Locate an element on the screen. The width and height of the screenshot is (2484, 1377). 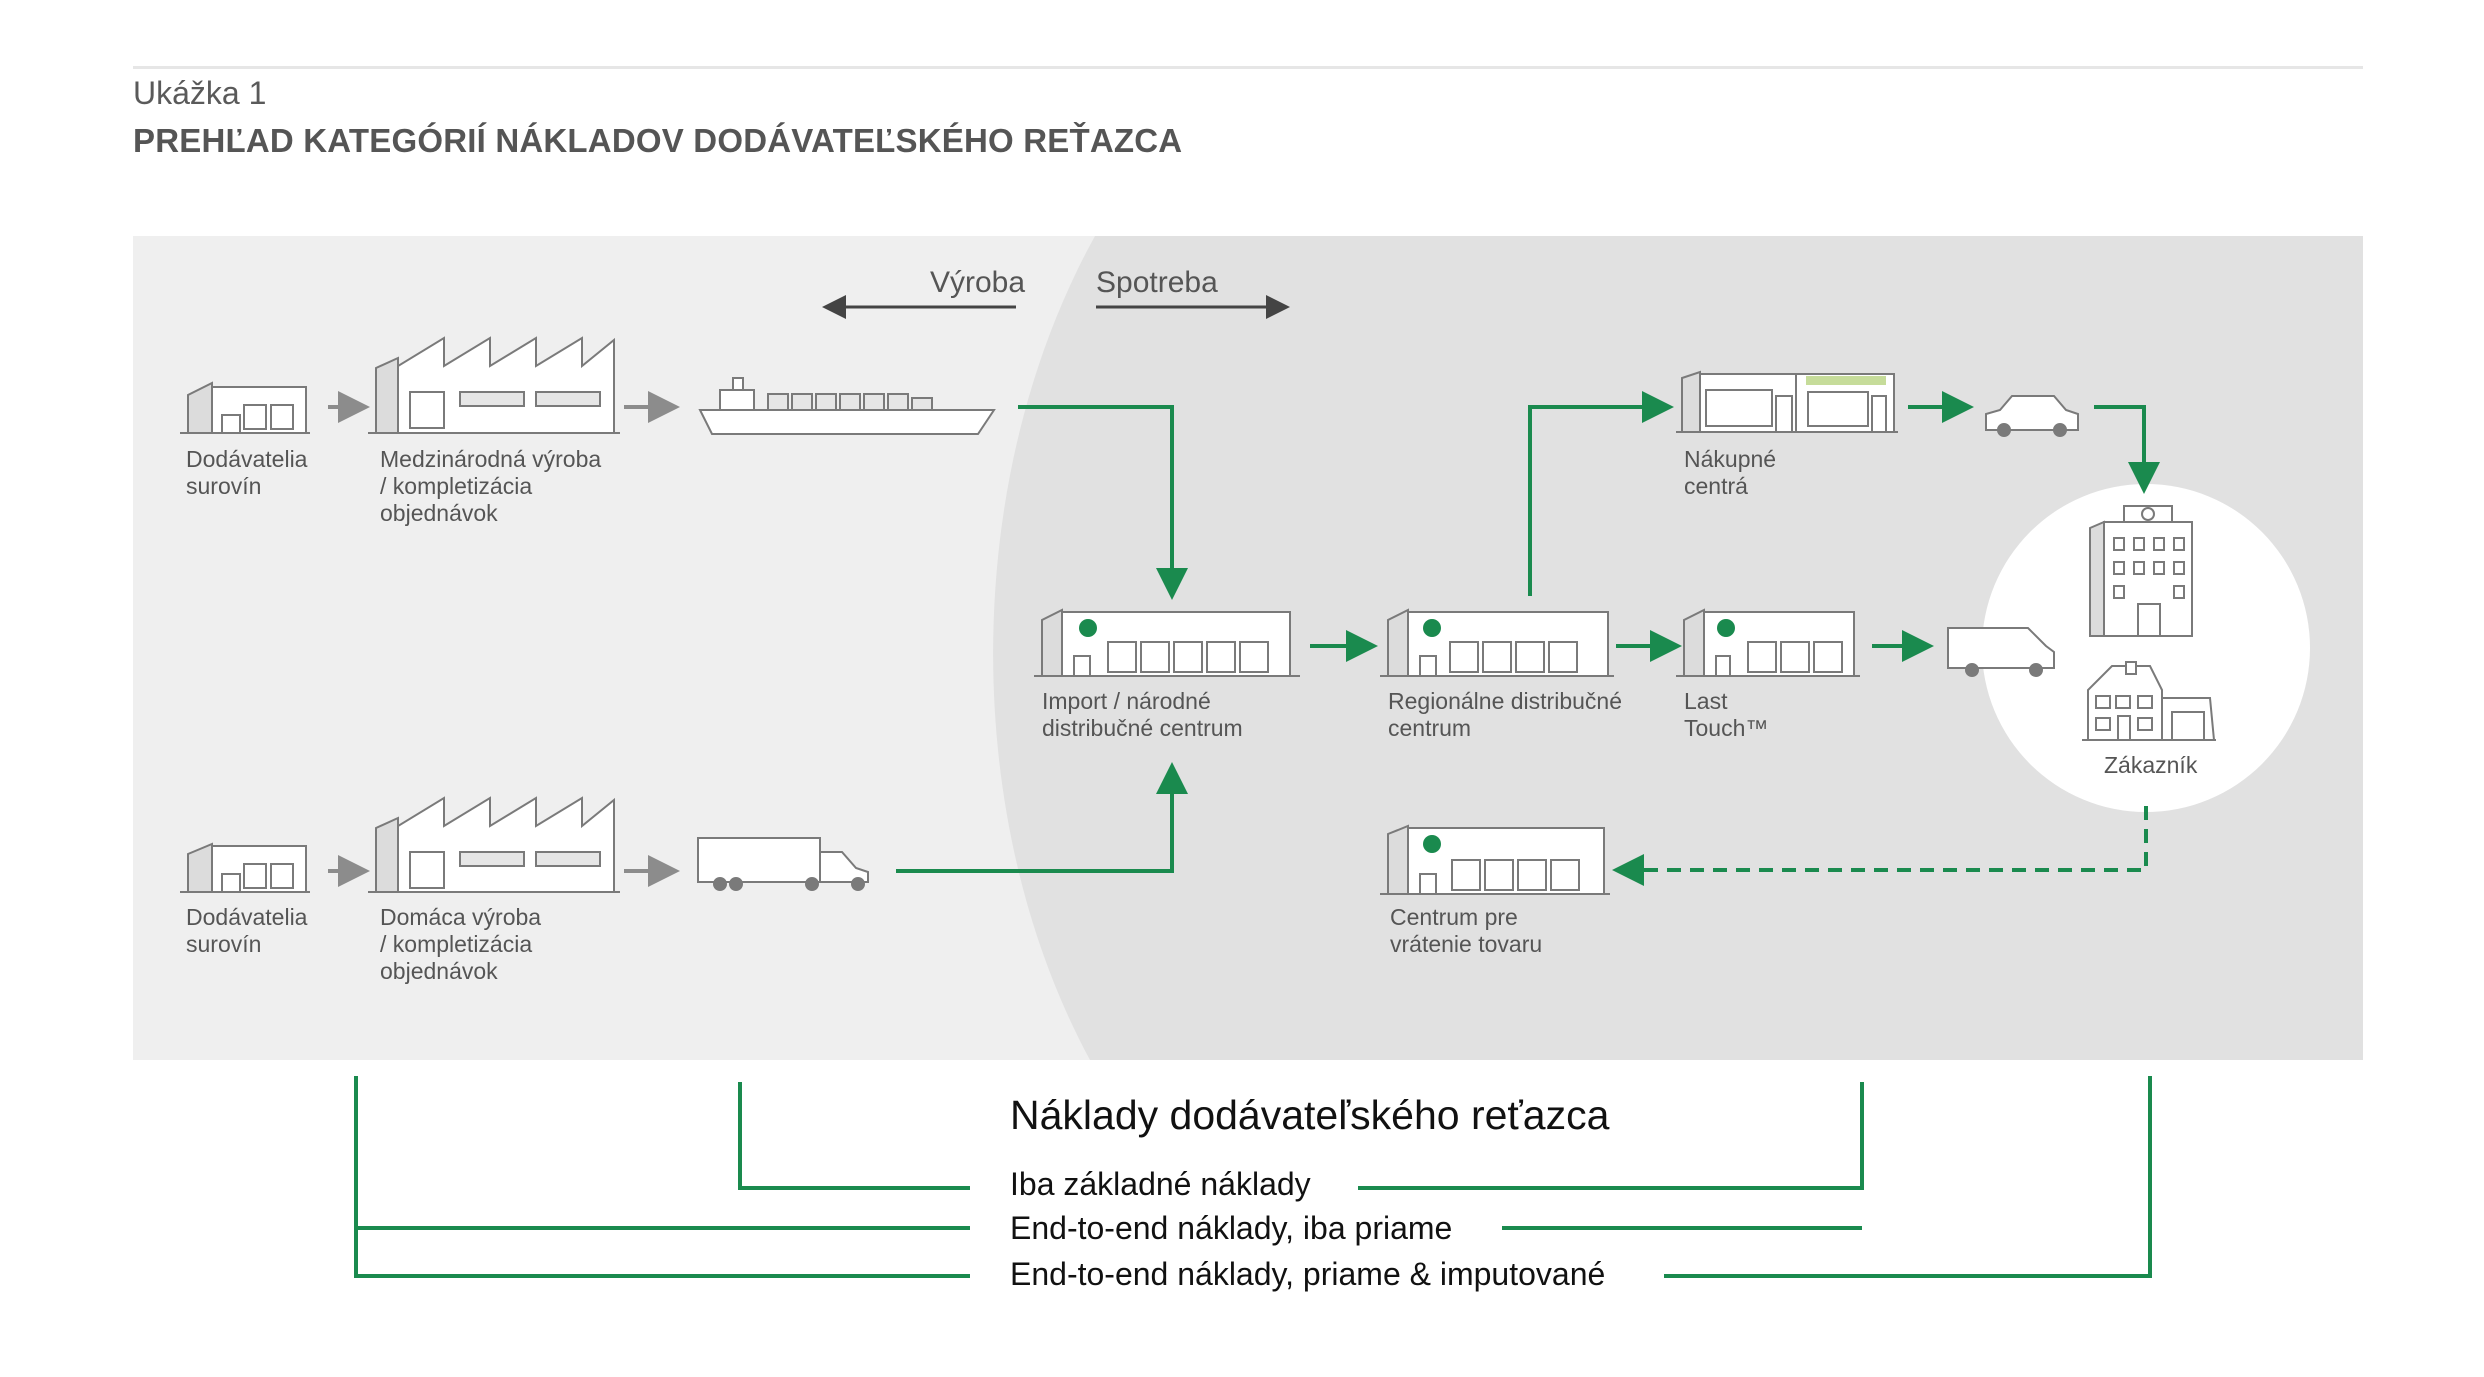
returns-center-building-icon is located at coordinates (1495, 859).